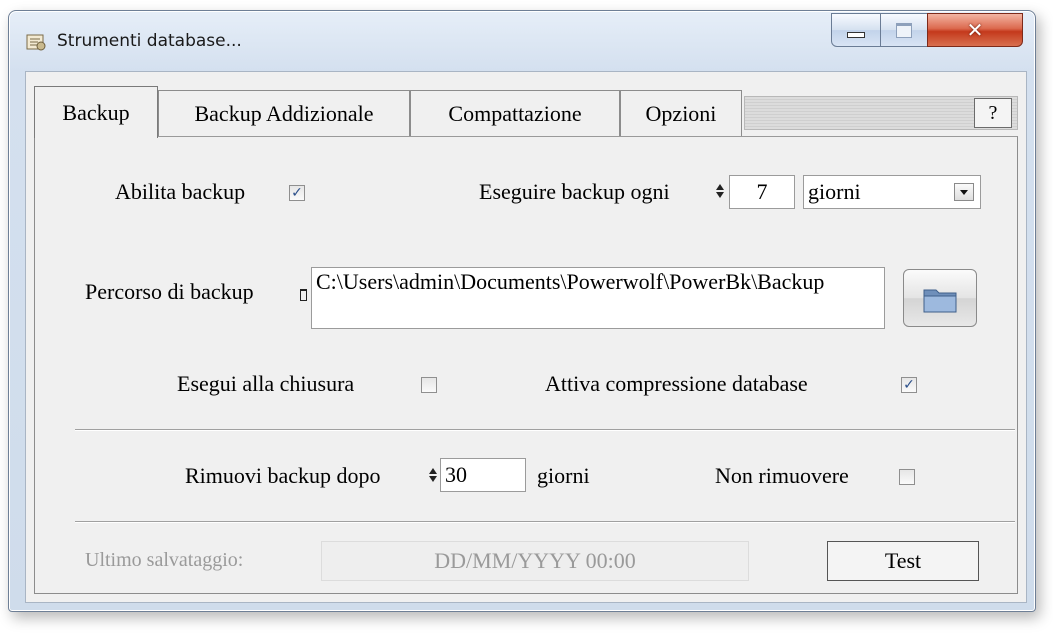  What do you see at coordinates (909, 385) in the screenshot?
I see `compression-checkbox: ✓` at bounding box center [909, 385].